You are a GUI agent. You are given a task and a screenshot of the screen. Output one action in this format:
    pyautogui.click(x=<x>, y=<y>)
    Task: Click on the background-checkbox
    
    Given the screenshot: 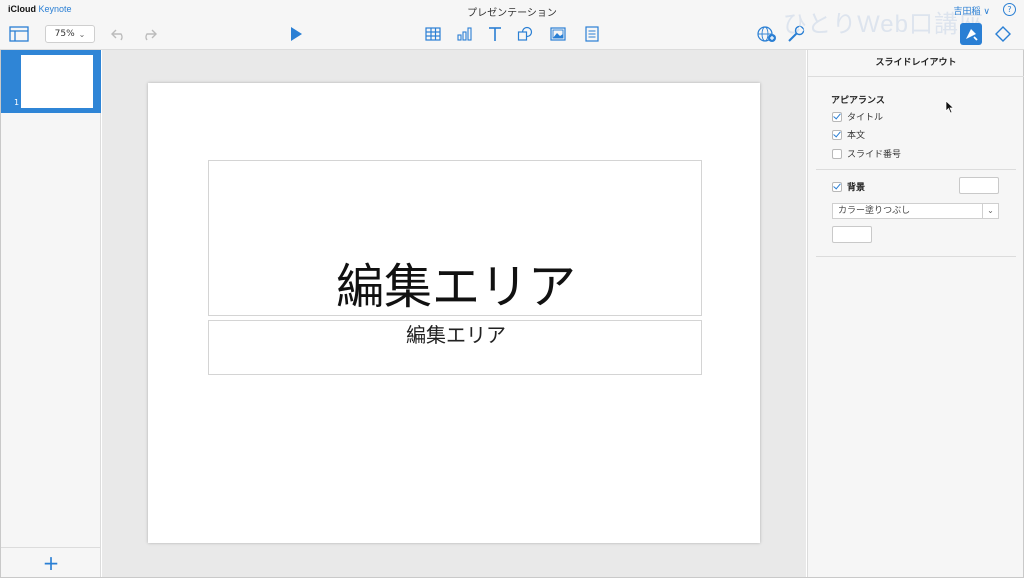 What is the action you would take?
    pyautogui.click(x=837, y=186)
    